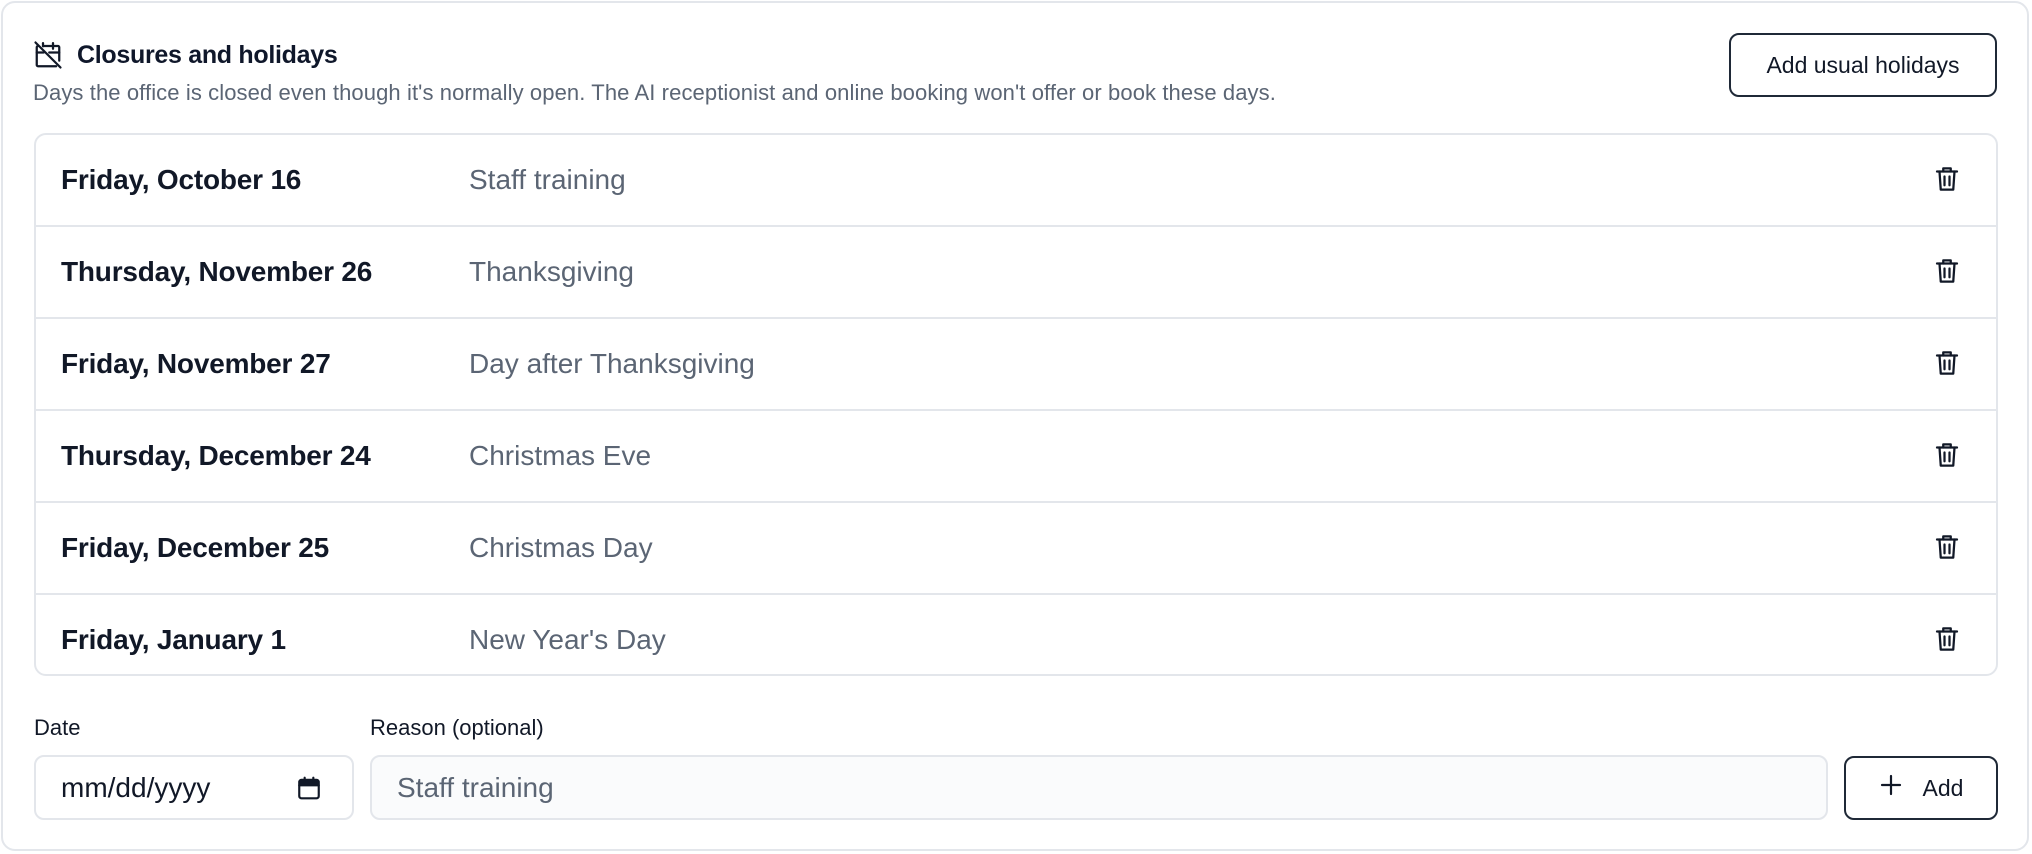  Describe the element at coordinates (1016, 549) in the screenshot. I see `list-item: Friday, December 25 Christmas Day` at that location.